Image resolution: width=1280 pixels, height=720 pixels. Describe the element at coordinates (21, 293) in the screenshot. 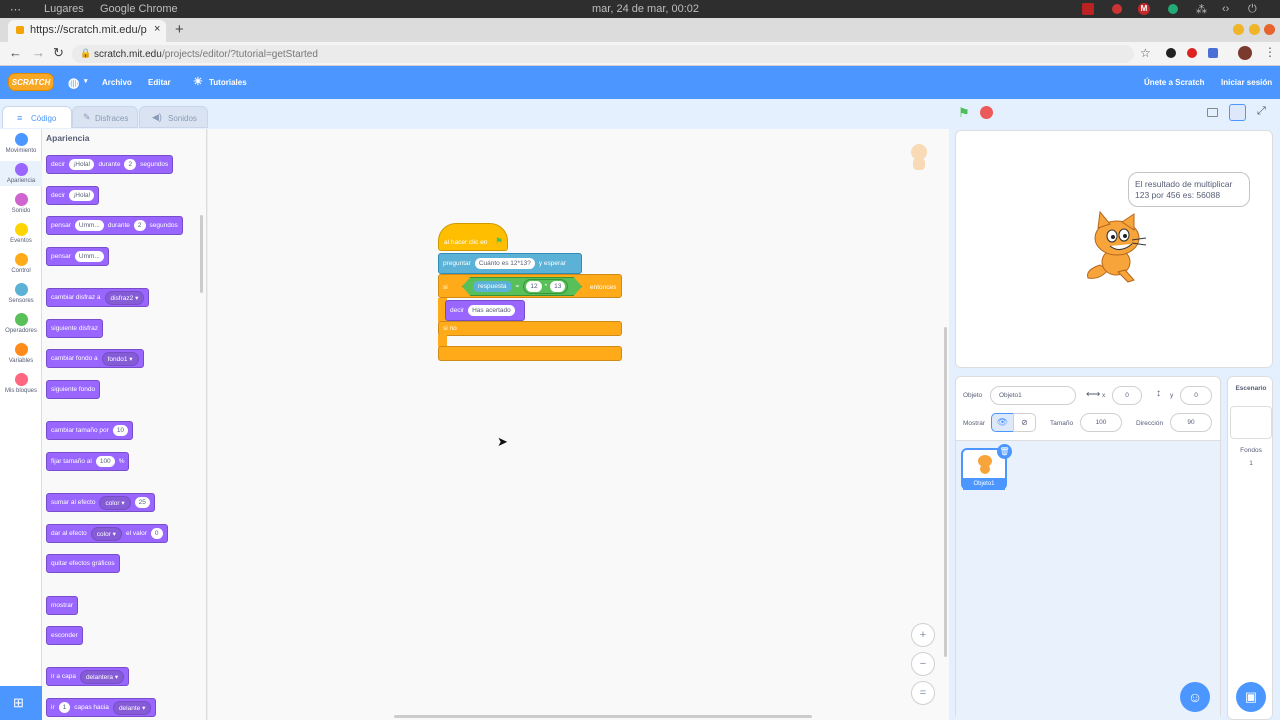

I see `category-sensing: Sensores` at that location.